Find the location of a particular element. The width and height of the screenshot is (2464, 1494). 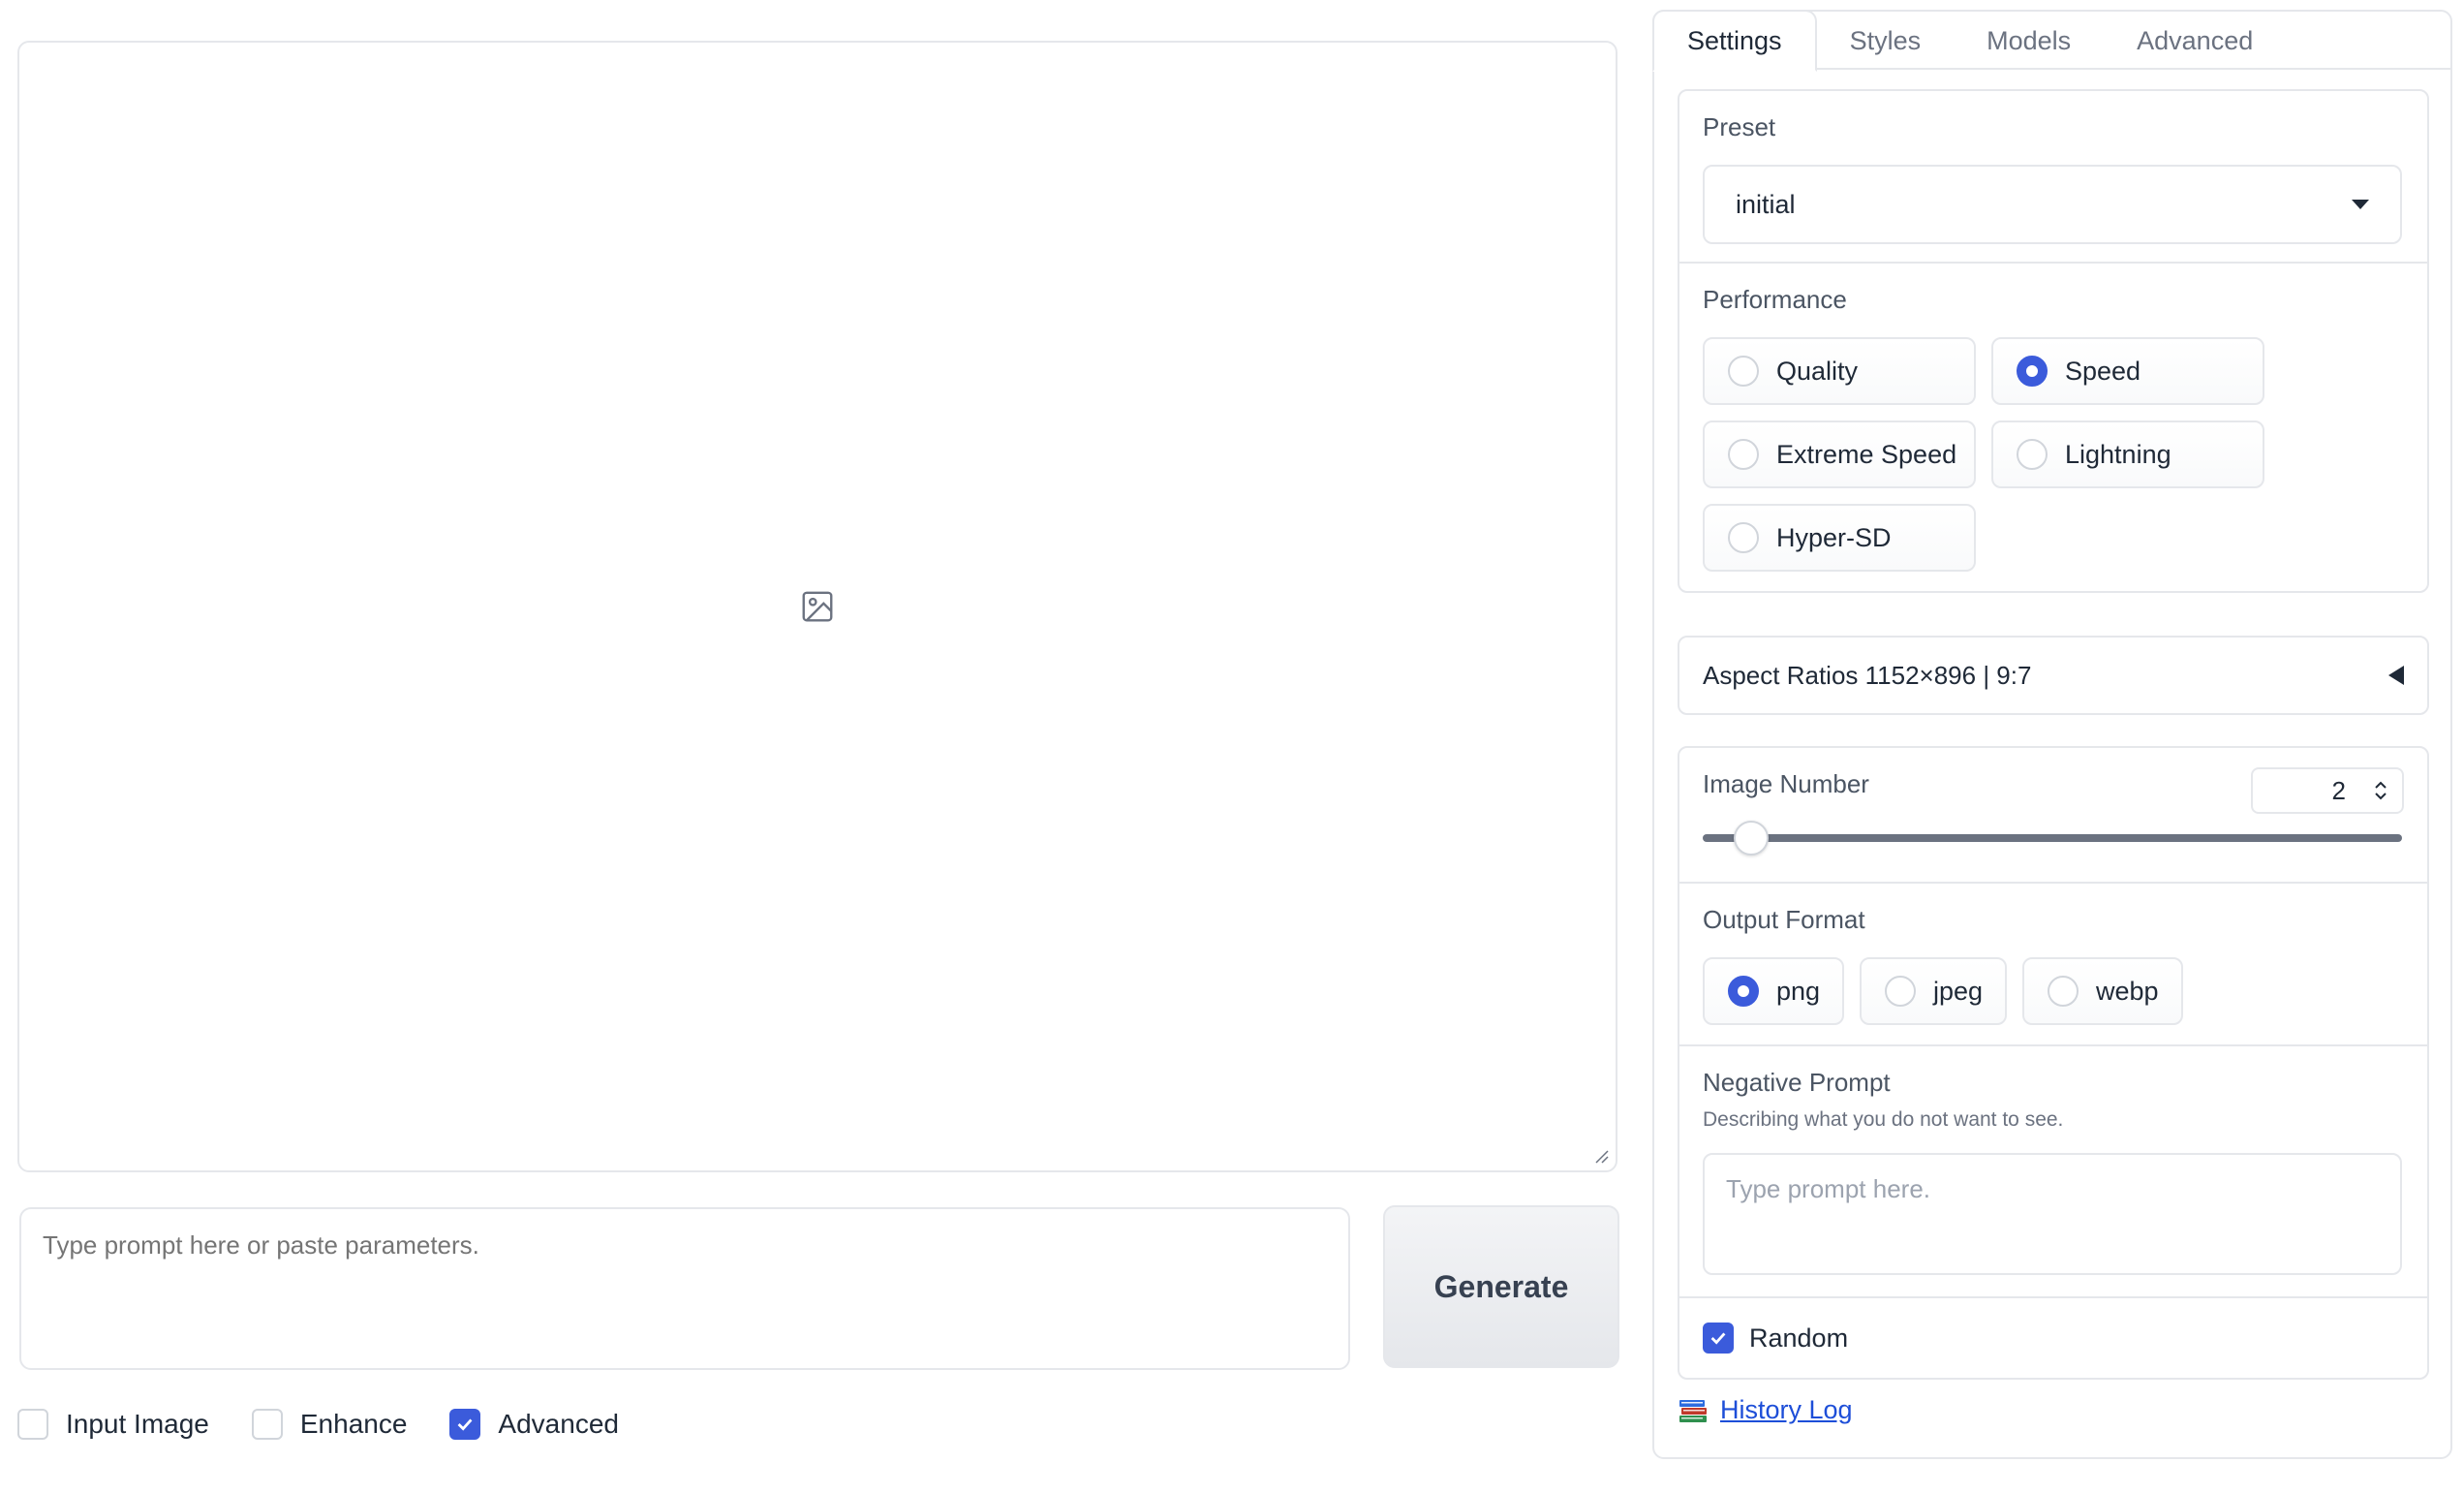

performance-option-lightning: Lightning is located at coordinates (2127, 454).